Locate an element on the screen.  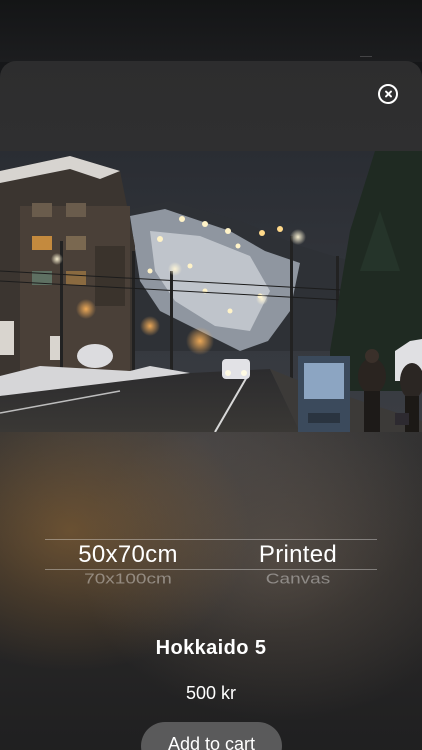
backdrop is located at coordinates (211, 31).